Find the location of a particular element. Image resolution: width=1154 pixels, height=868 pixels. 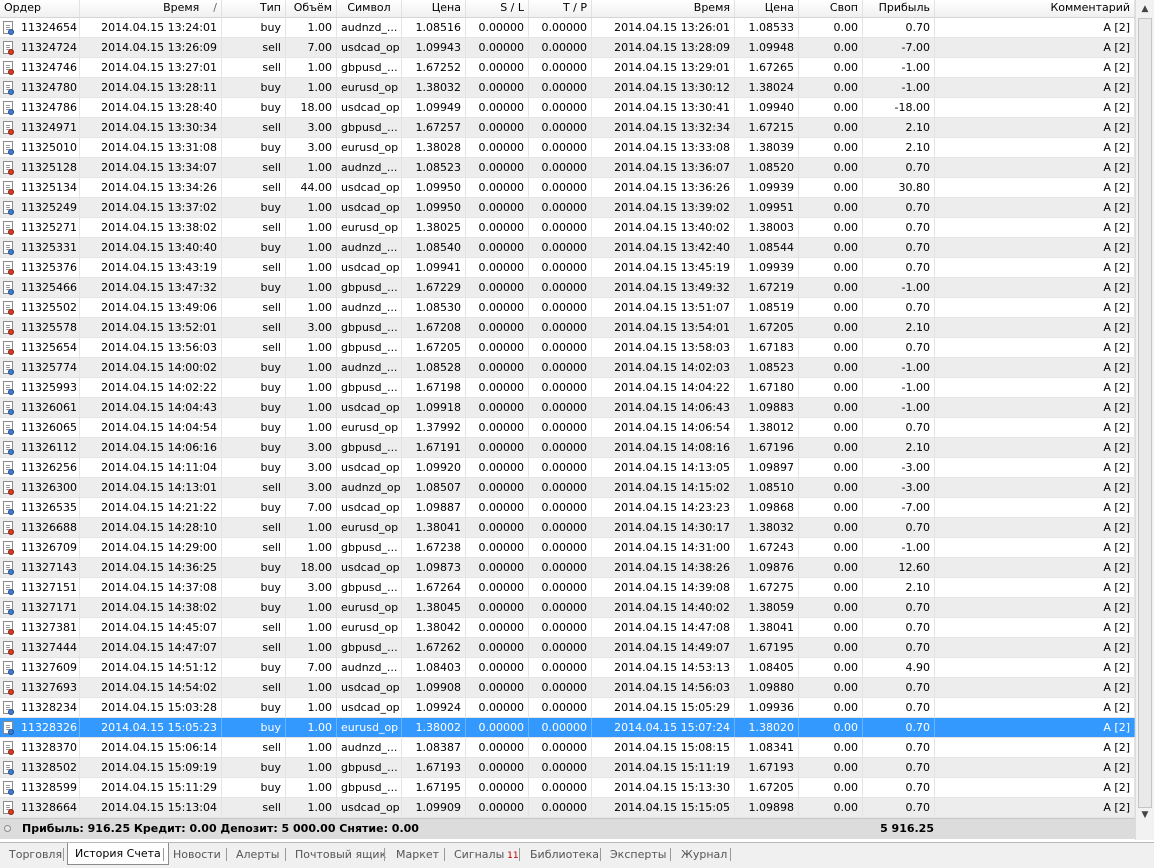

cell-sl: 0.00000 is located at coordinates (497, 488).